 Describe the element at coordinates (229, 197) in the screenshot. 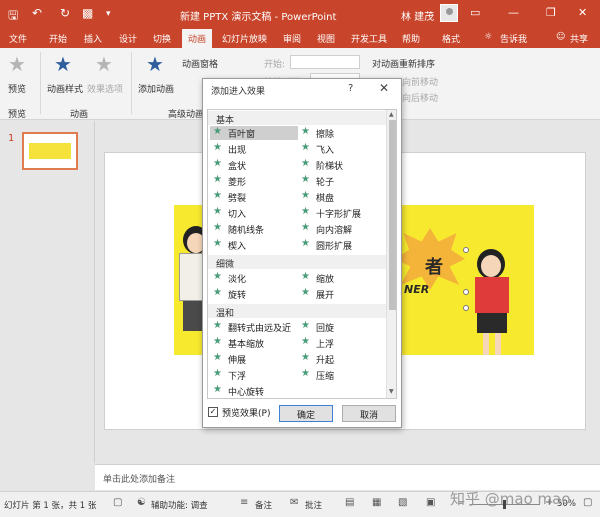

I see `effect-split: 劈裂` at that location.